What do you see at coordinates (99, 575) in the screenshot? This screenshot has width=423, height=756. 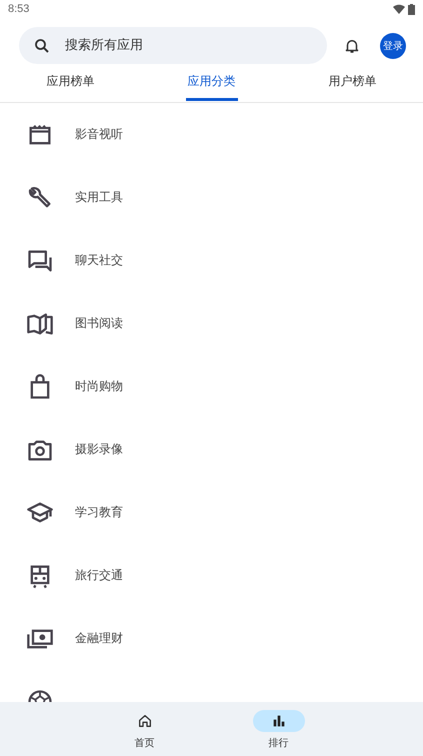 I see `category-label: 旅行交通` at bounding box center [99, 575].